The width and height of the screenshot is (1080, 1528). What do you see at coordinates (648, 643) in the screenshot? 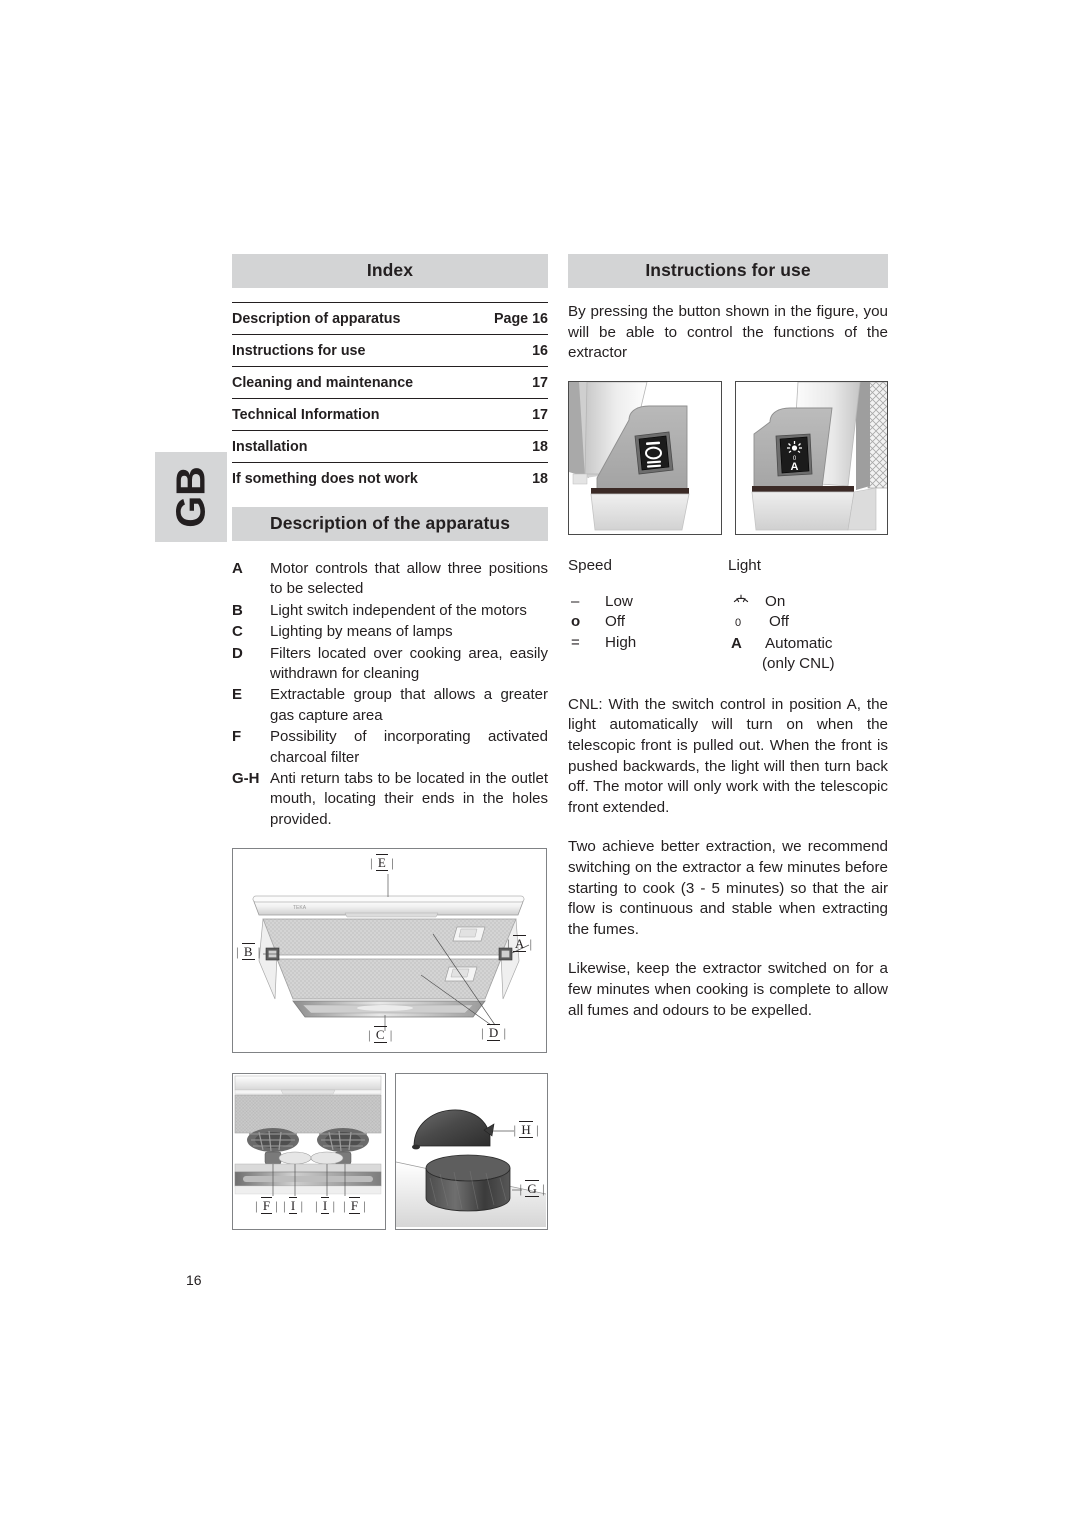
I see `legend-row-speed-high: = High` at bounding box center [648, 643].